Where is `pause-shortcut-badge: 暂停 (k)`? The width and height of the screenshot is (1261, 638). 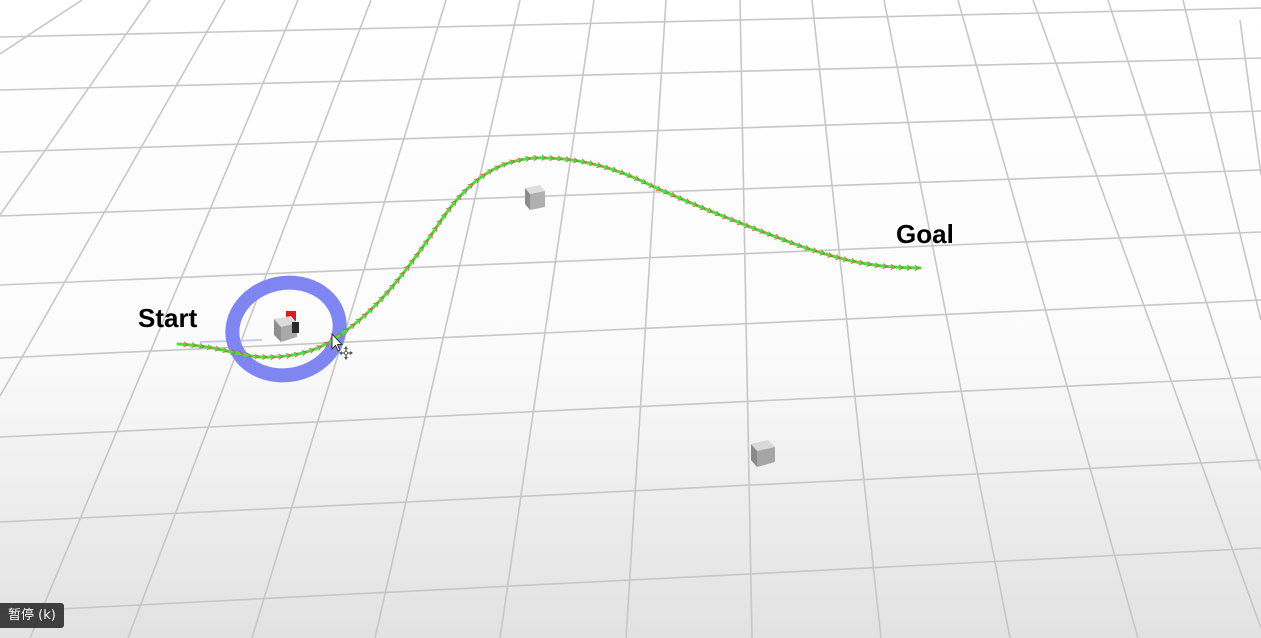 pause-shortcut-badge: 暂停 (k) is located at coordinates (32, 615).